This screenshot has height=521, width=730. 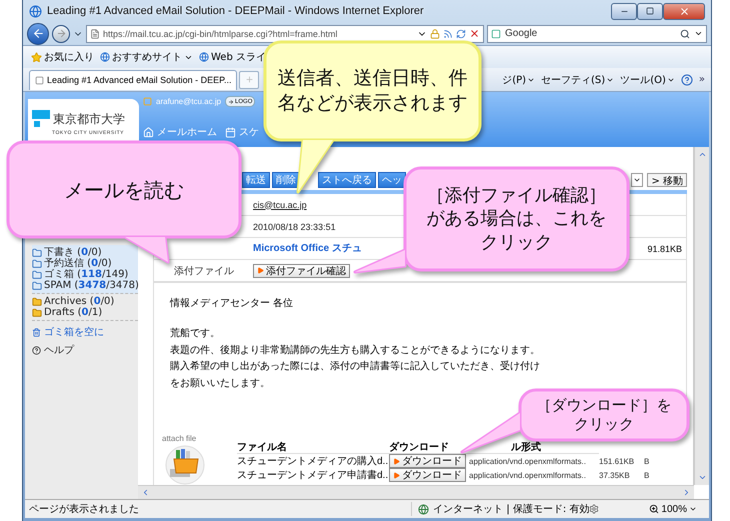 What do you see at coordinates (516, 219) in the screenshot?
I see `callout-text: ［添付ファイル確認］ がある場合は、これを クリック` at bounding box center [516, 219].